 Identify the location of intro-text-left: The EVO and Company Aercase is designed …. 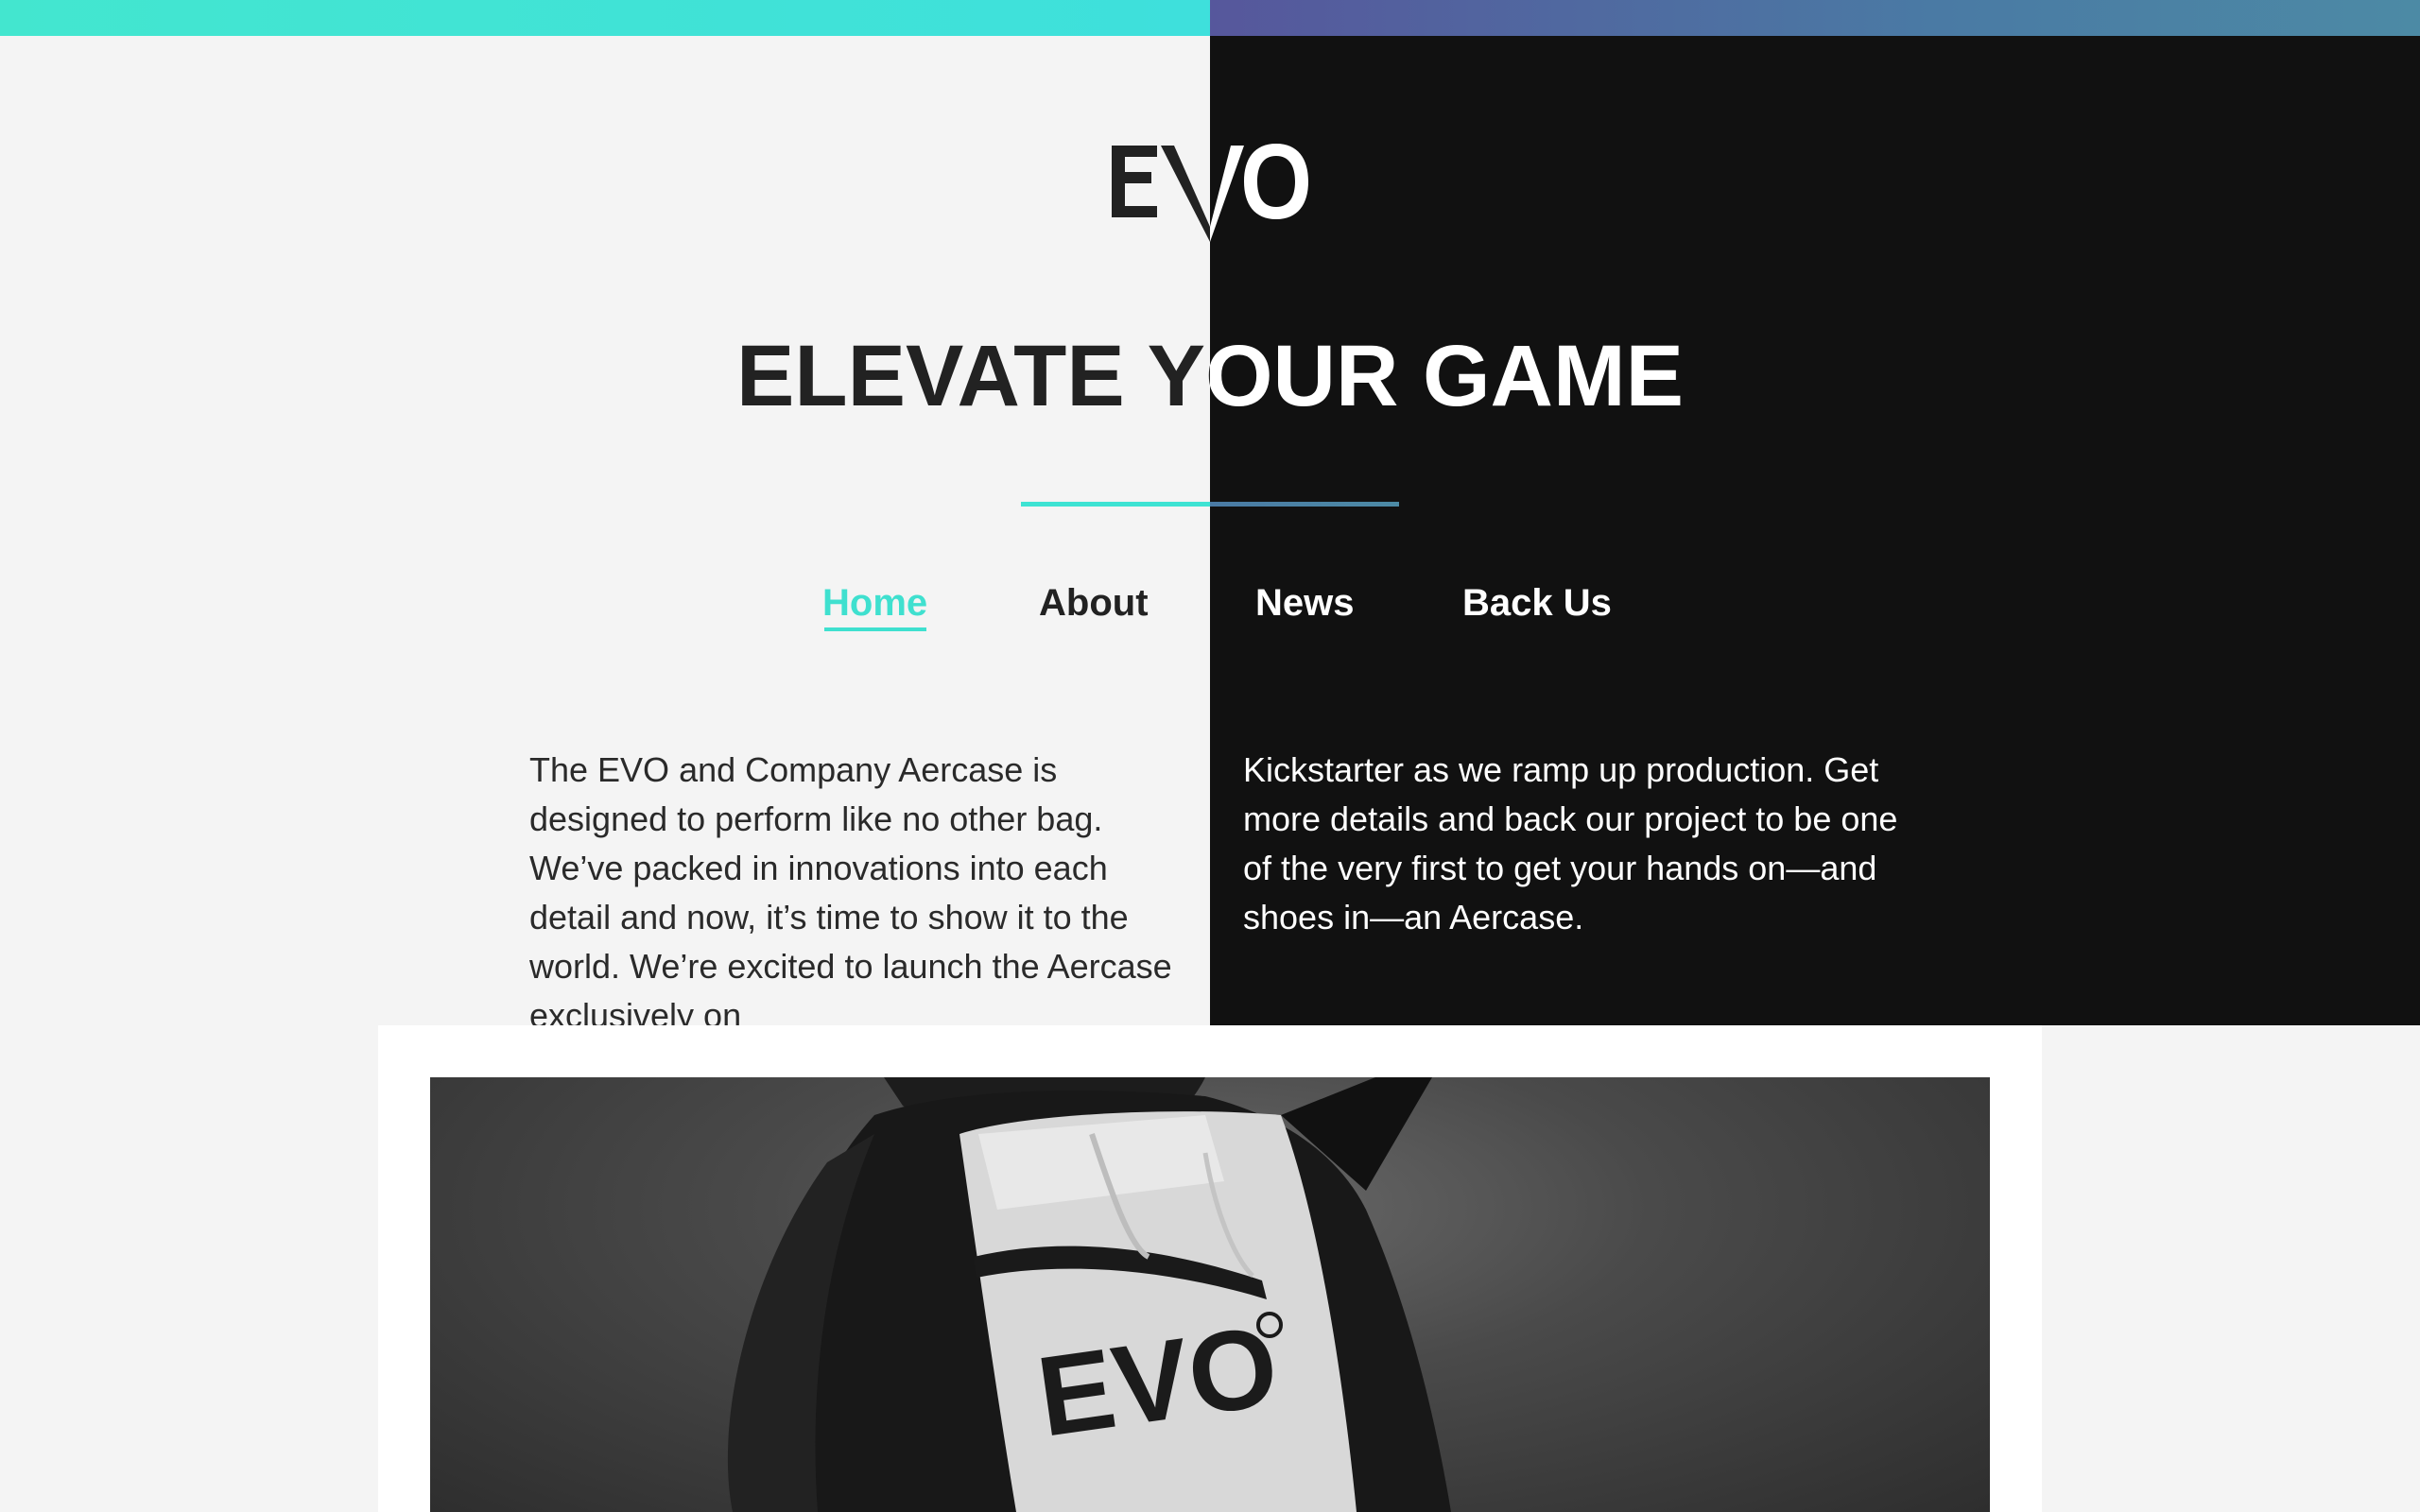
(850, 892).